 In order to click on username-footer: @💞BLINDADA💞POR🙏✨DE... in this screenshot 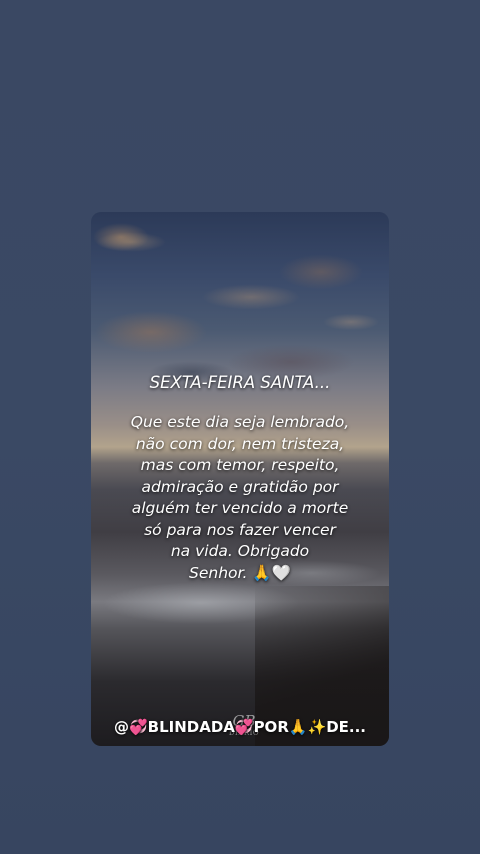, I will do `click(240, 727)`.